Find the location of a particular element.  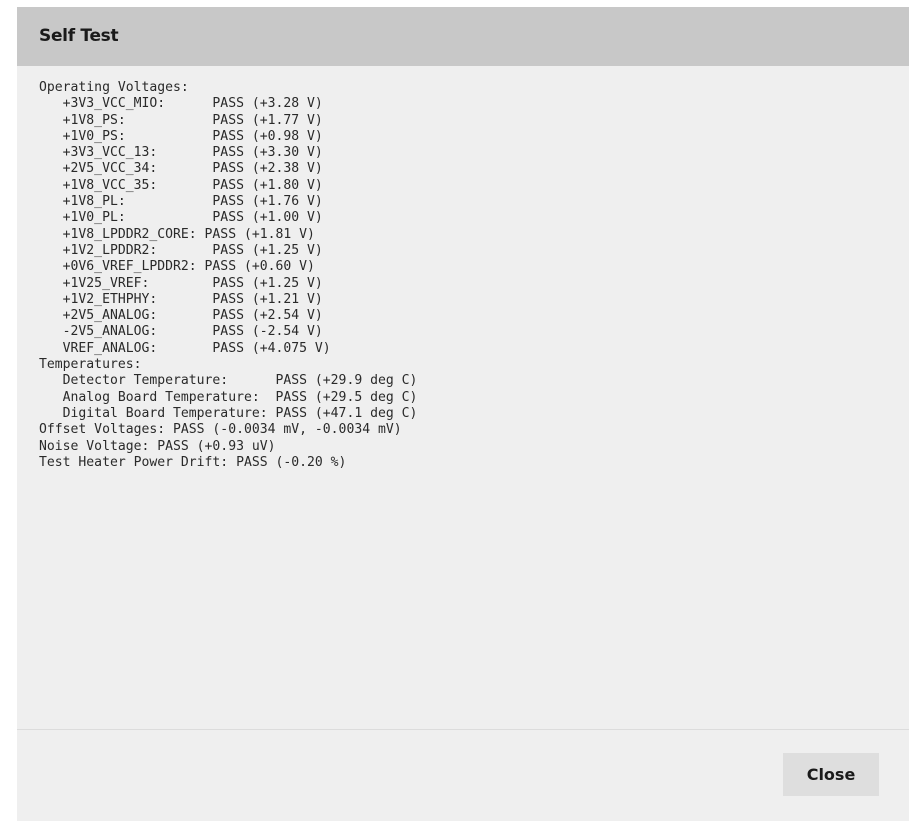

dialog-title: Self Test is located at coordinates (79, 36).